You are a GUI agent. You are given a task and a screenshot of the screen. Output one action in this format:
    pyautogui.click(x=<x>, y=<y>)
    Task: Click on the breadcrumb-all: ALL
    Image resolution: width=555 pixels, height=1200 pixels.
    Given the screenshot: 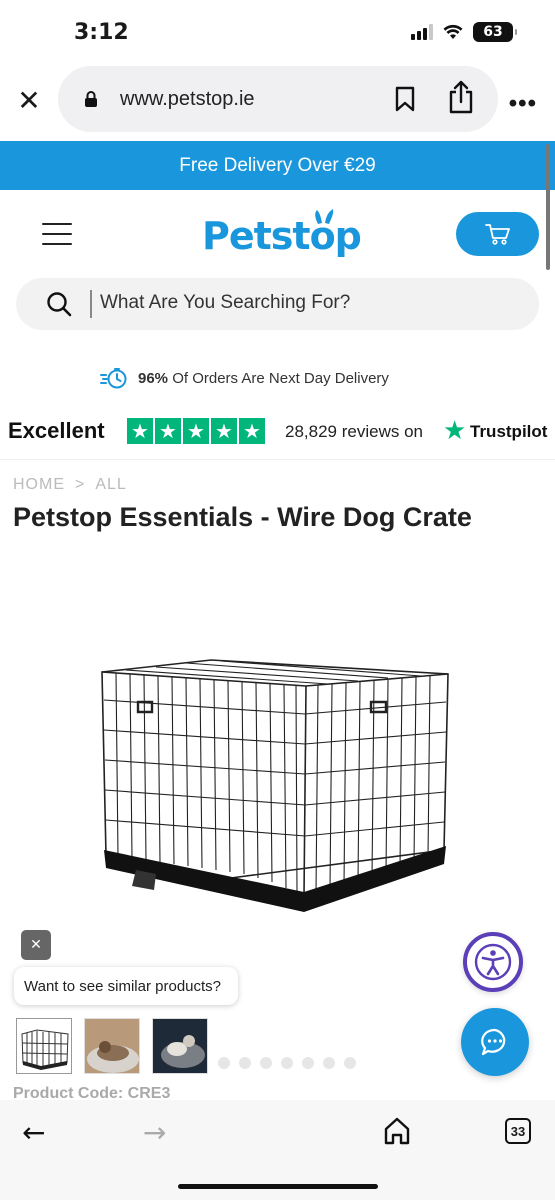 What is the action you would take?
    pyautogui.click(x=110, y=485)
    